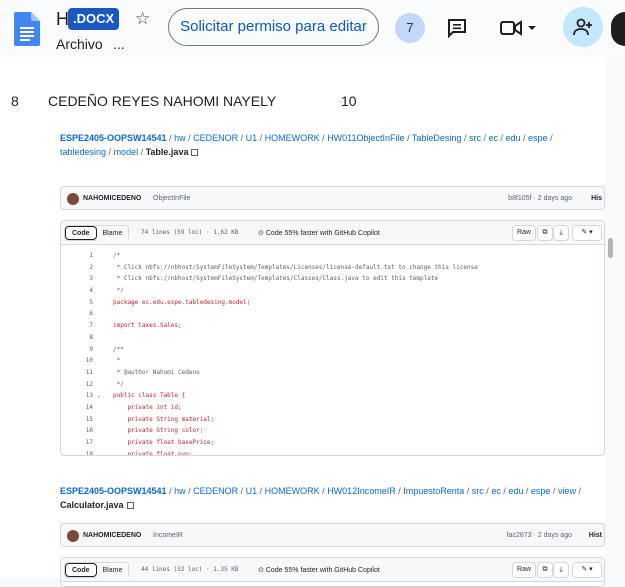 The height and width of the screenshot is (587, 625). Describe the element at coordinates (332, 338) in the screenshot. I see `code-line: 8` at that location.